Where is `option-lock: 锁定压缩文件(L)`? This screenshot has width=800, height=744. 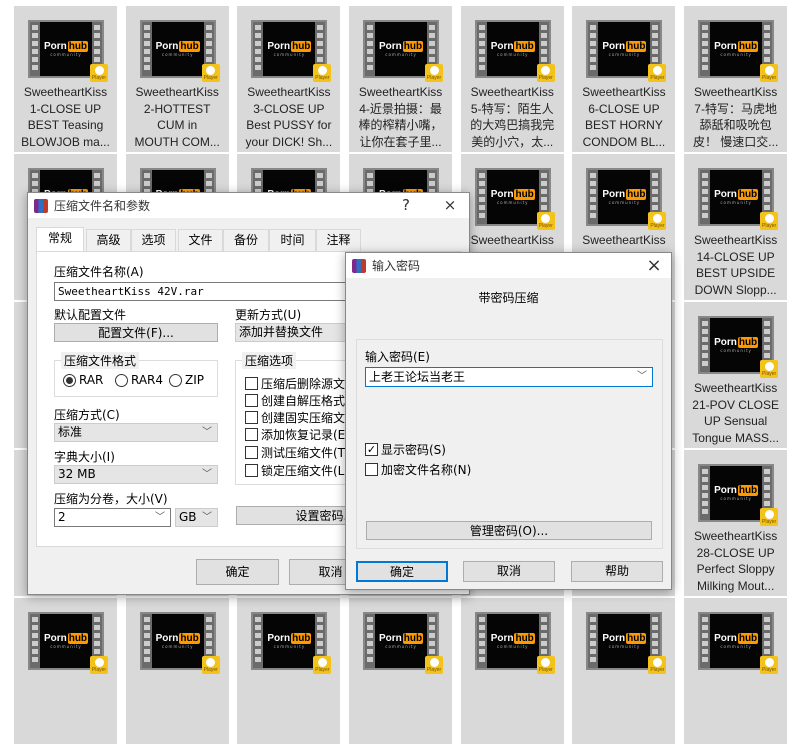 option-lock: 锁定压缩文件(L) is located at coordinates (297, 470).